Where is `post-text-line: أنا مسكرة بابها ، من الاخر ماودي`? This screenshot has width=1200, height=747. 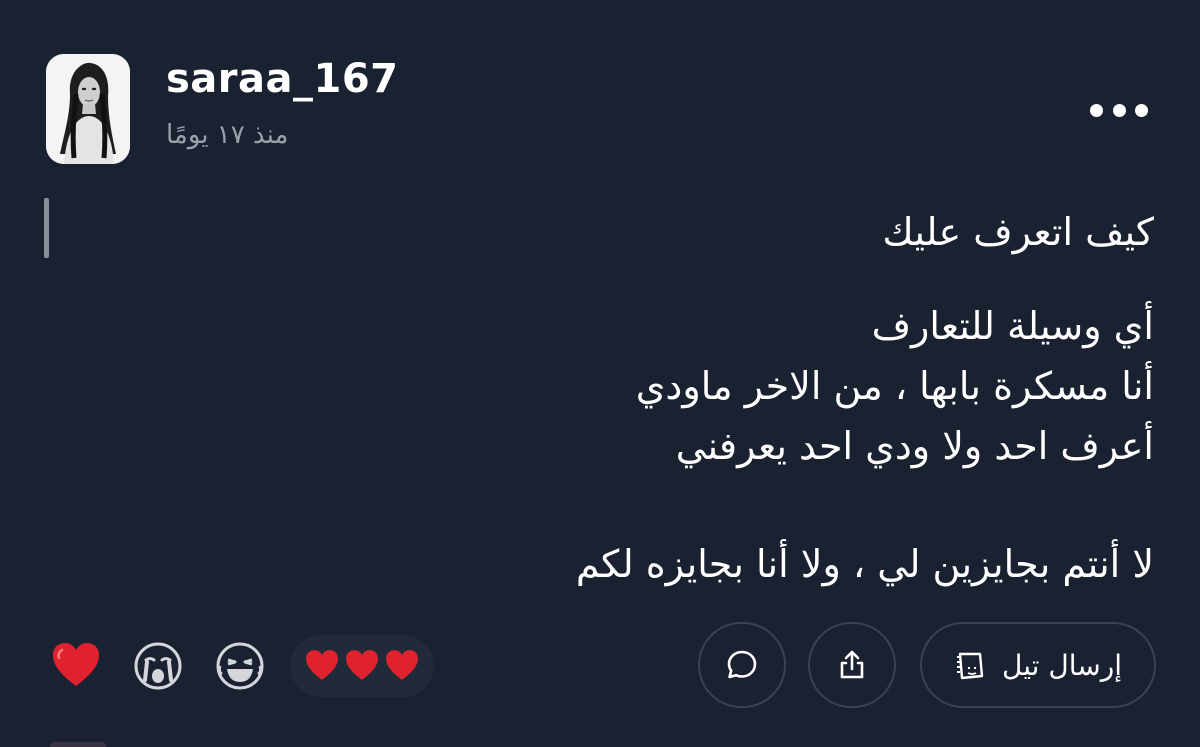 post-text-line: أنا مسكرة بابها ، من الاخر ماودي is located at coordinates (894, 386).